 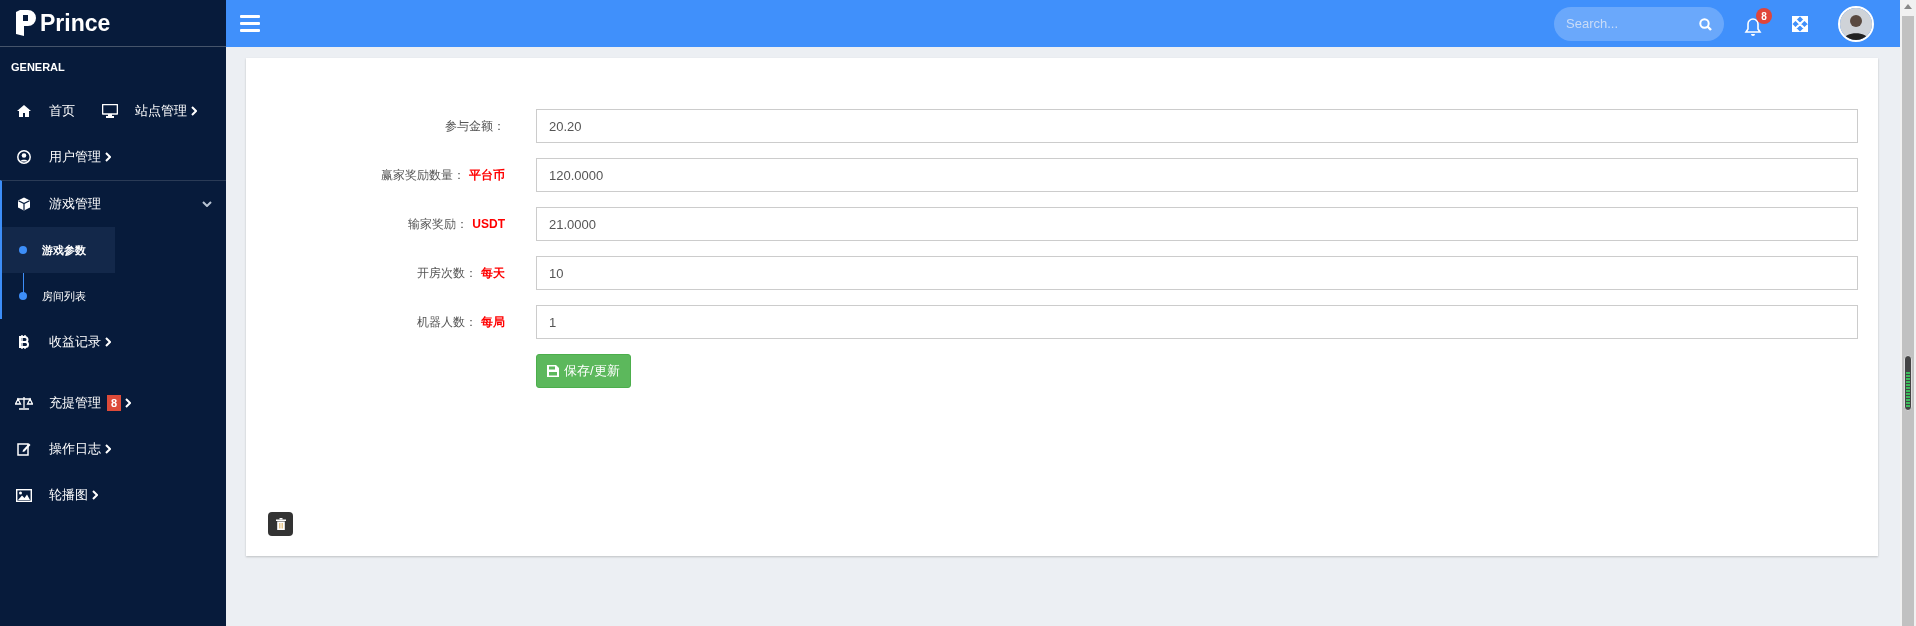 I want to click on notification-button: 8, so click(x=1757, y=23).